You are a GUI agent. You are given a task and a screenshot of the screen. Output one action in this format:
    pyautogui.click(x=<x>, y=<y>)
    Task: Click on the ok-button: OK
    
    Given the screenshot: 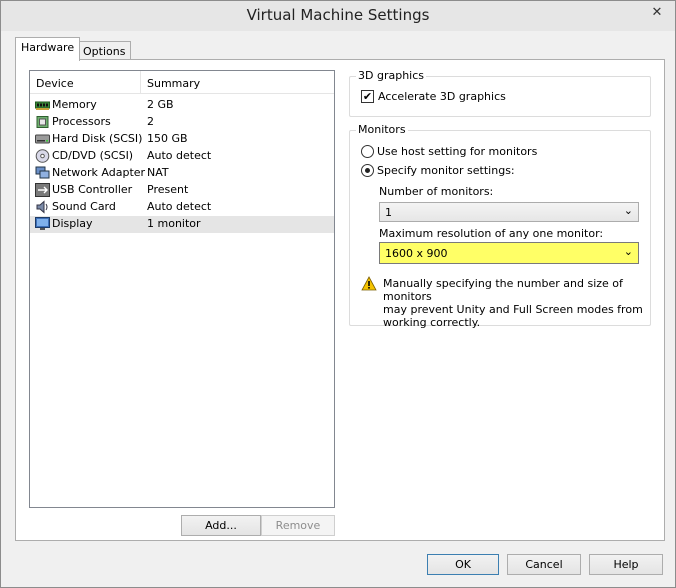 What is the action you would take?
    pyautogui.click(x=463, y=564)
    